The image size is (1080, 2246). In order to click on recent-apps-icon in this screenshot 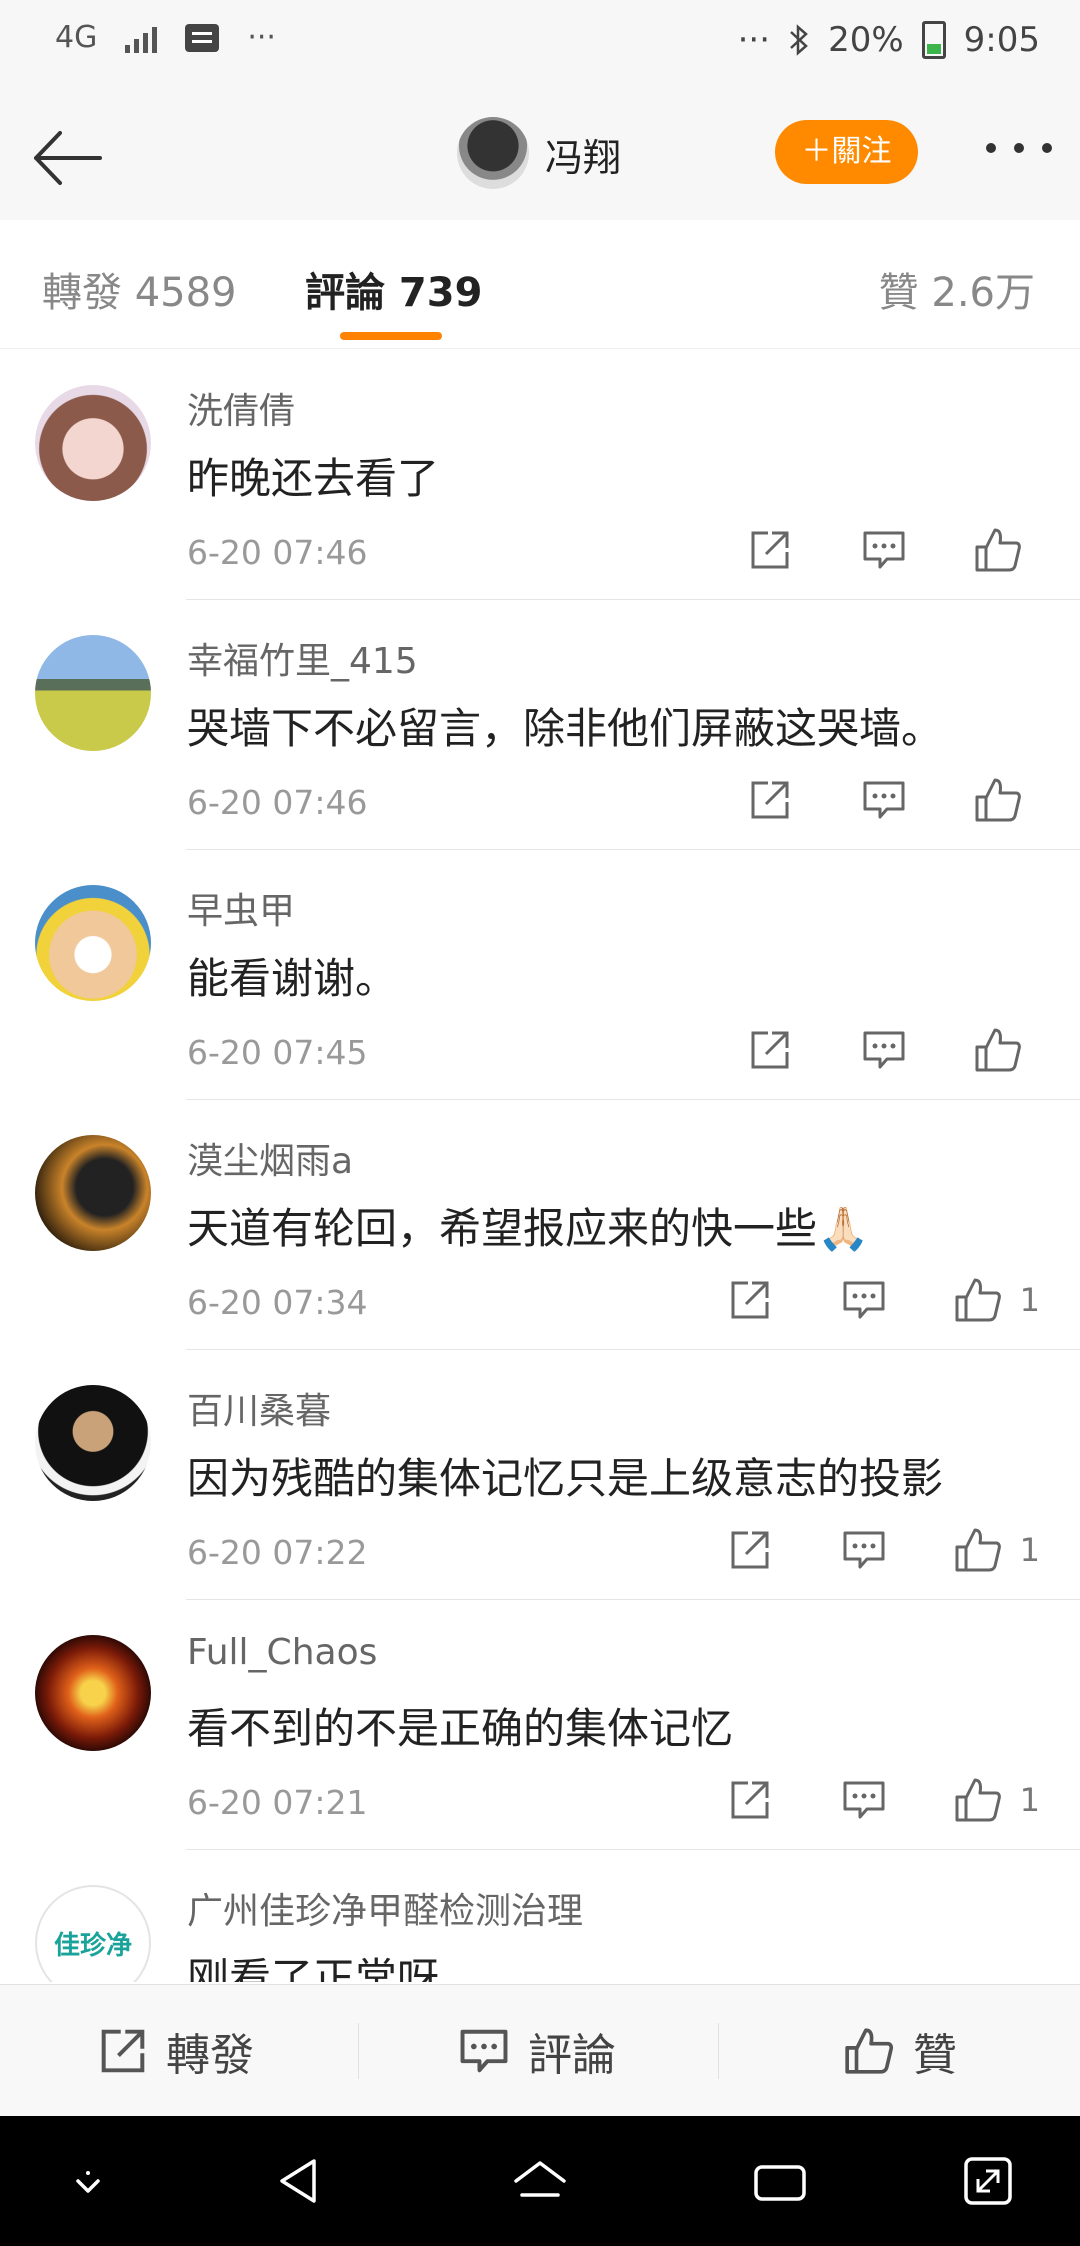, I will do `click(780, 2181)`.